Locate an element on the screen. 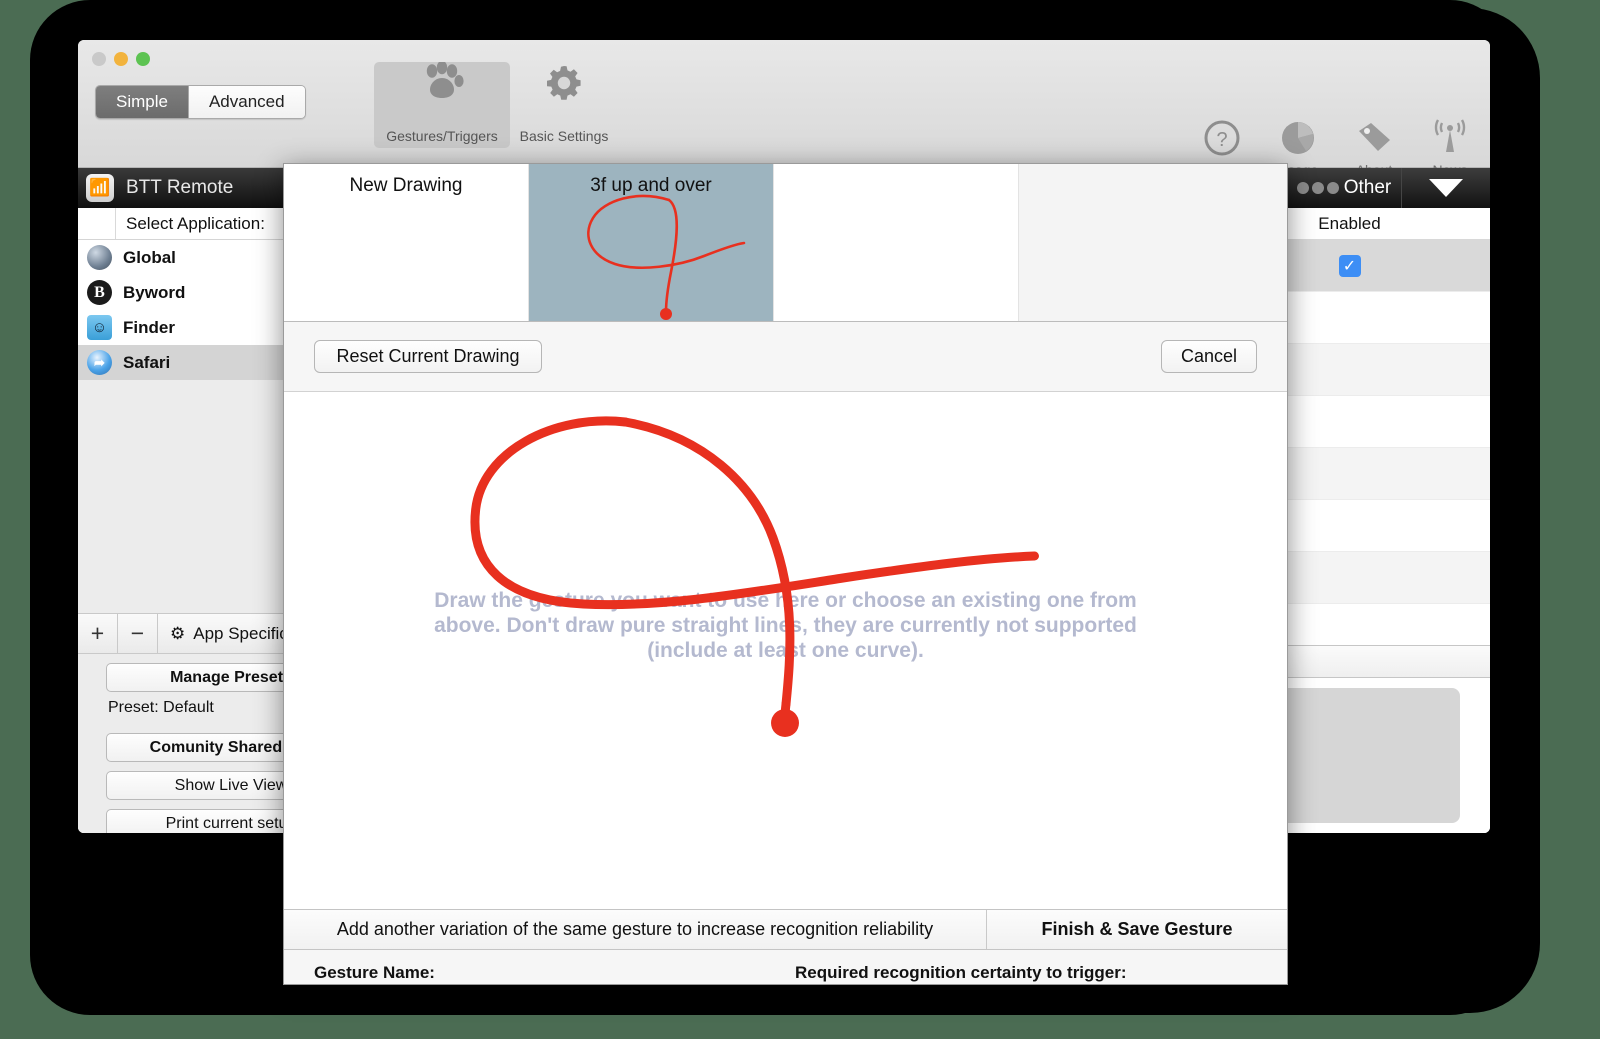  pie-chart-icon is located at coordinates (1298, 140).